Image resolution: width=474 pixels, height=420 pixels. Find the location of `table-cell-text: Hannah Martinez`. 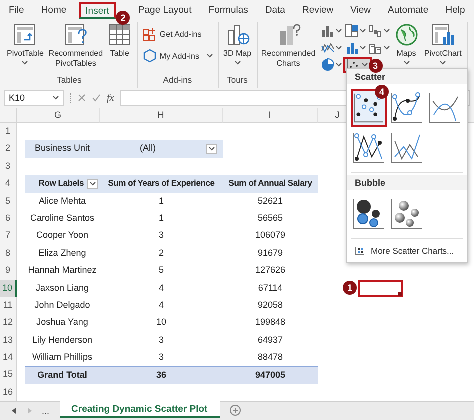

table-cell-text: Hannah Martinez is located at coordinates (62, 271).